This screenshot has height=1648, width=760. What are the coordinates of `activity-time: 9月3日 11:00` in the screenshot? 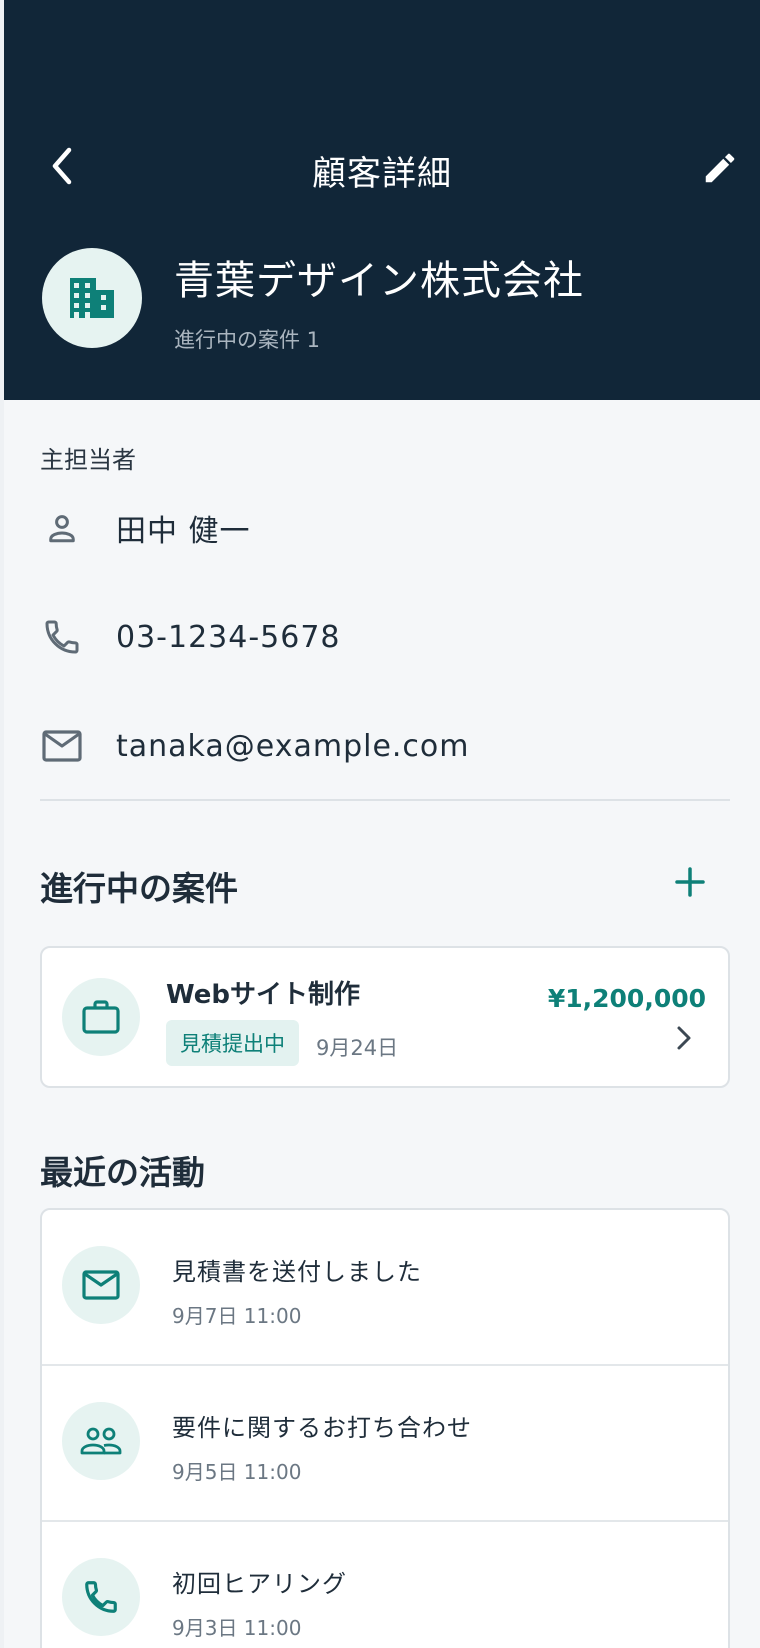 It's located at (237, 1628).